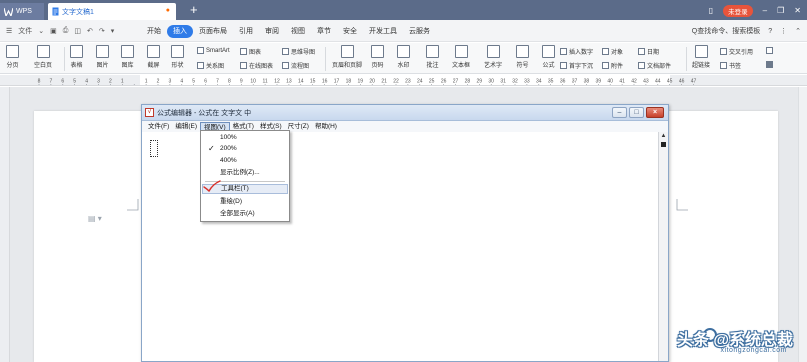 The height and width of the screenshot is (362, 807). Describe the element at coordinates (212, 186) in the screenshot. I see `red-annotation-checkmark-icon` at that location.